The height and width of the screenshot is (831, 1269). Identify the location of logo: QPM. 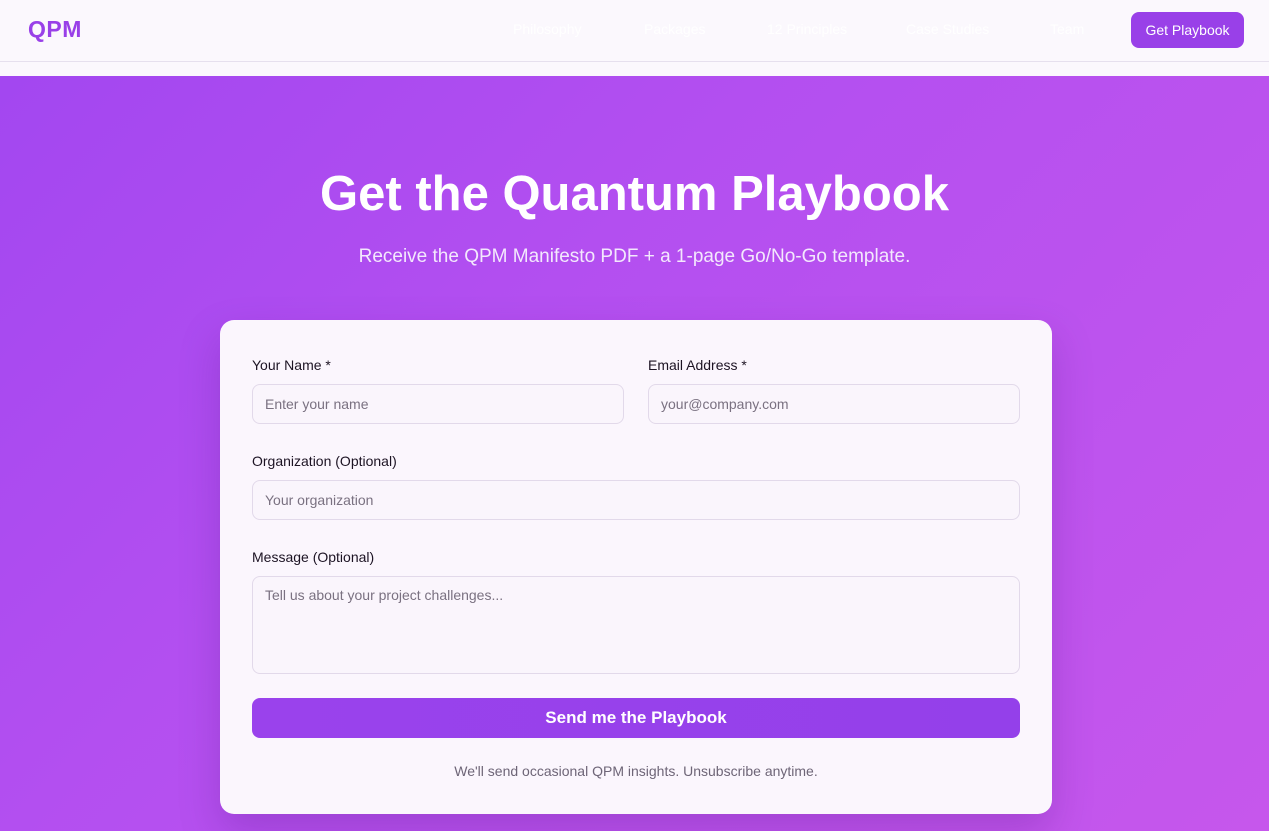
(55, 29).